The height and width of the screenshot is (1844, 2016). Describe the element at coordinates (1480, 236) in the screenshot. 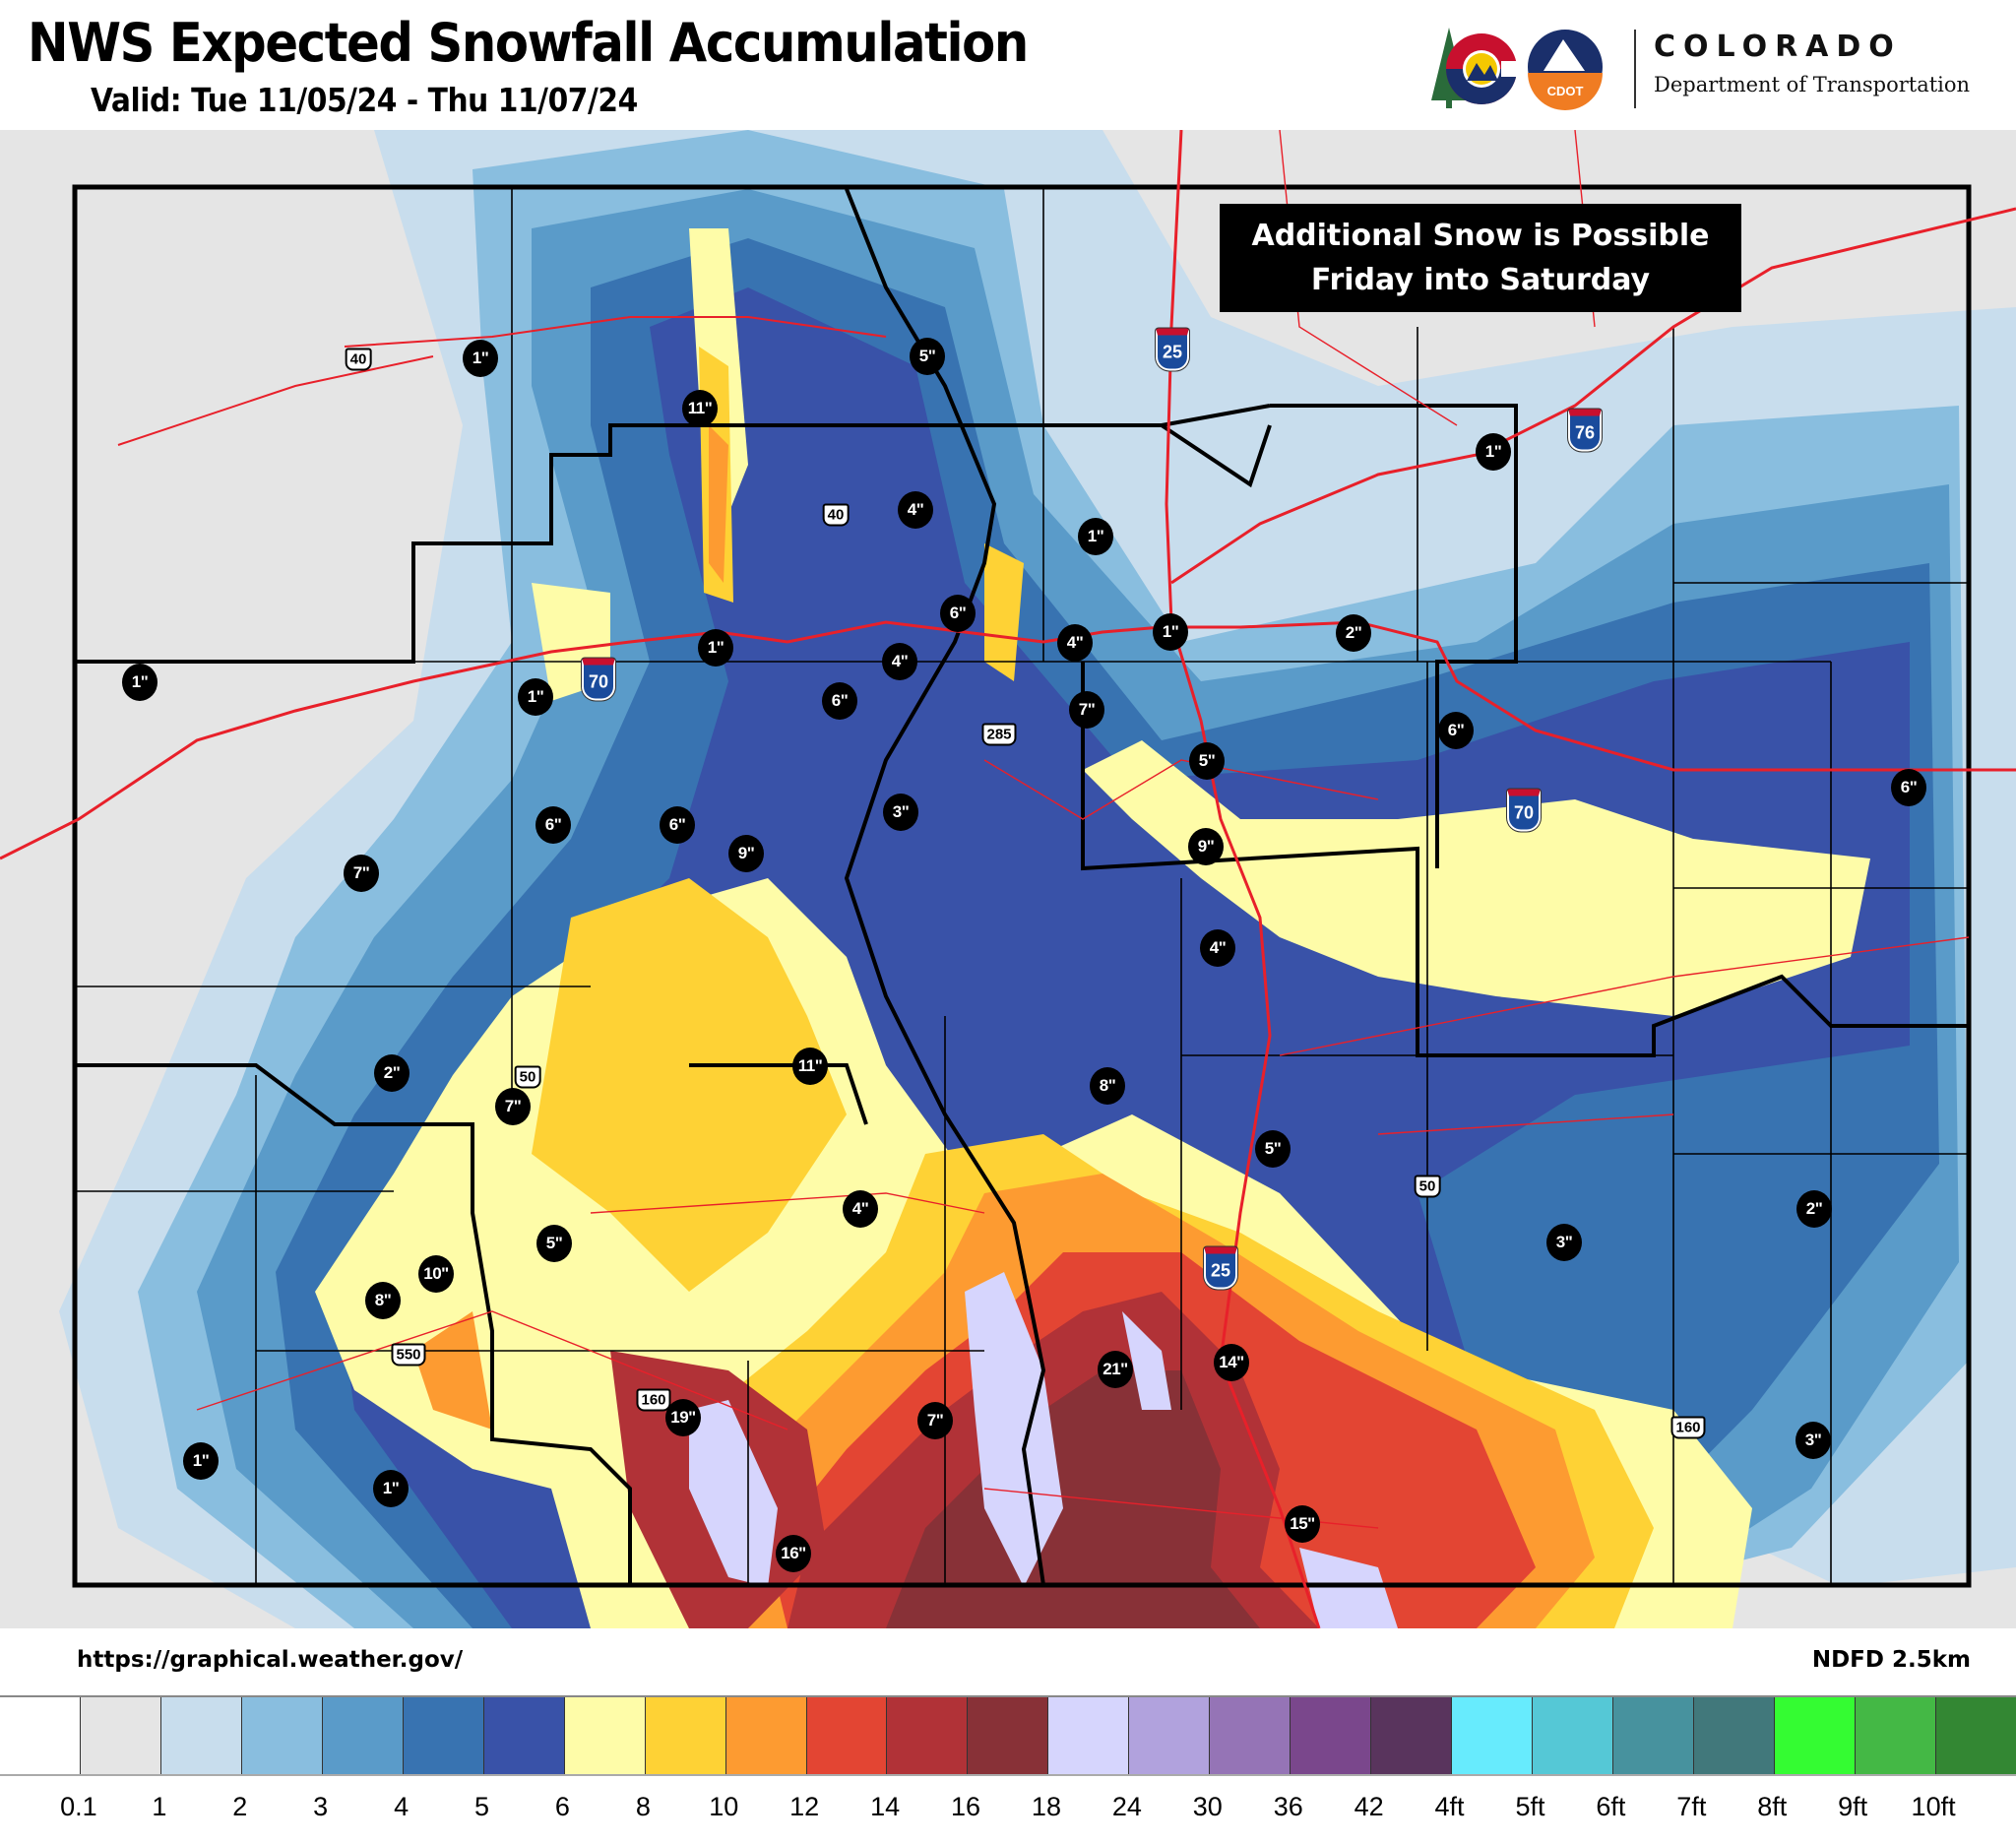

I see `callout-line-1: Additional Snow is Possible` at that location.